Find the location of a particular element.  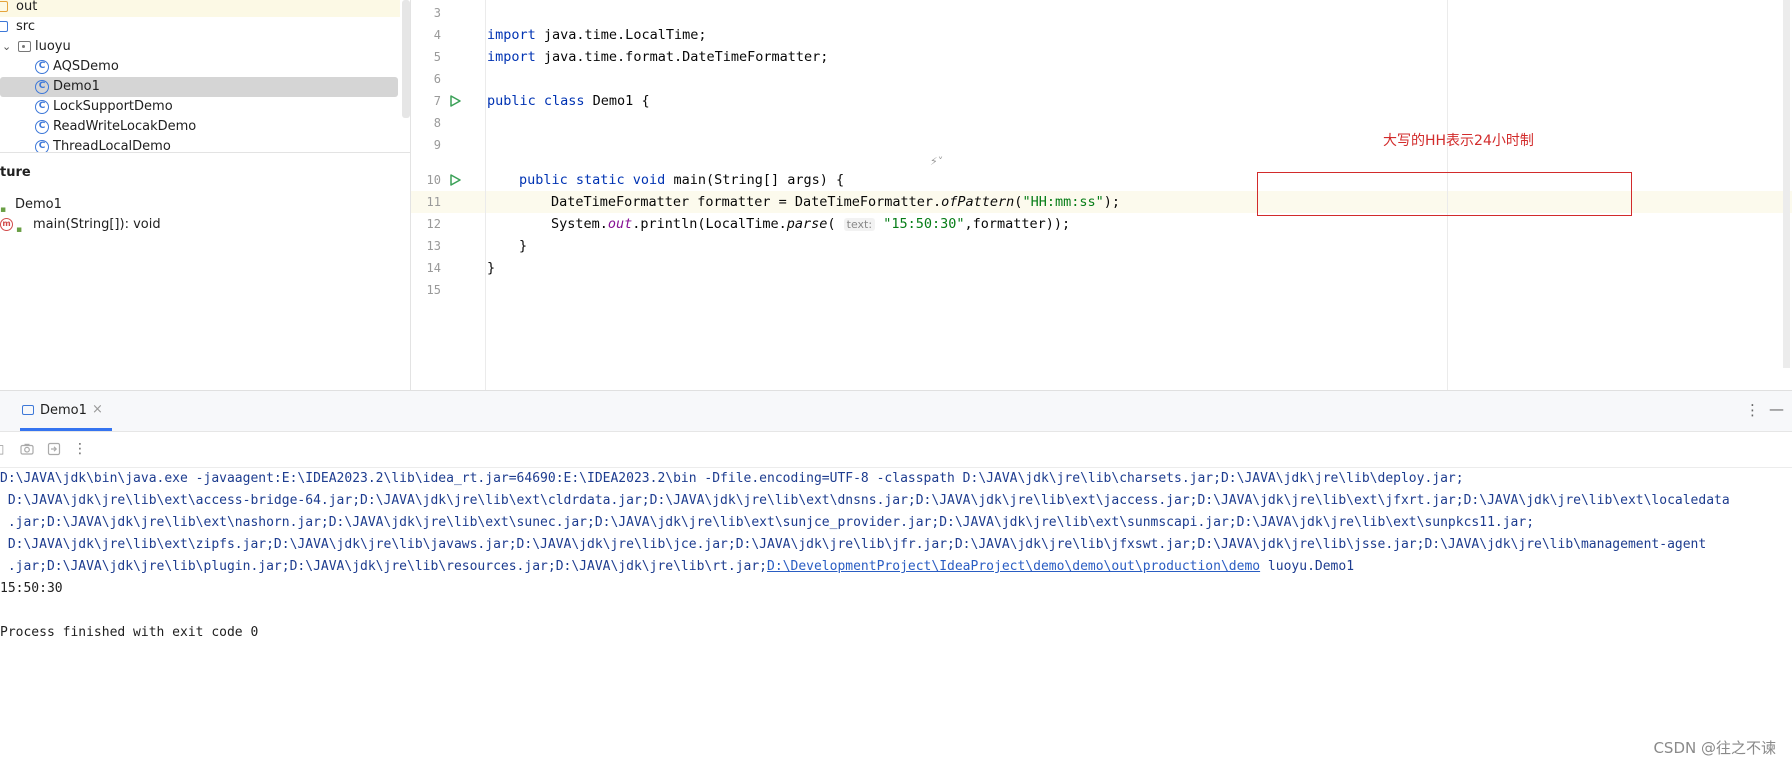

code-text: ,formatter)); is located at coordinates (1017, 224).